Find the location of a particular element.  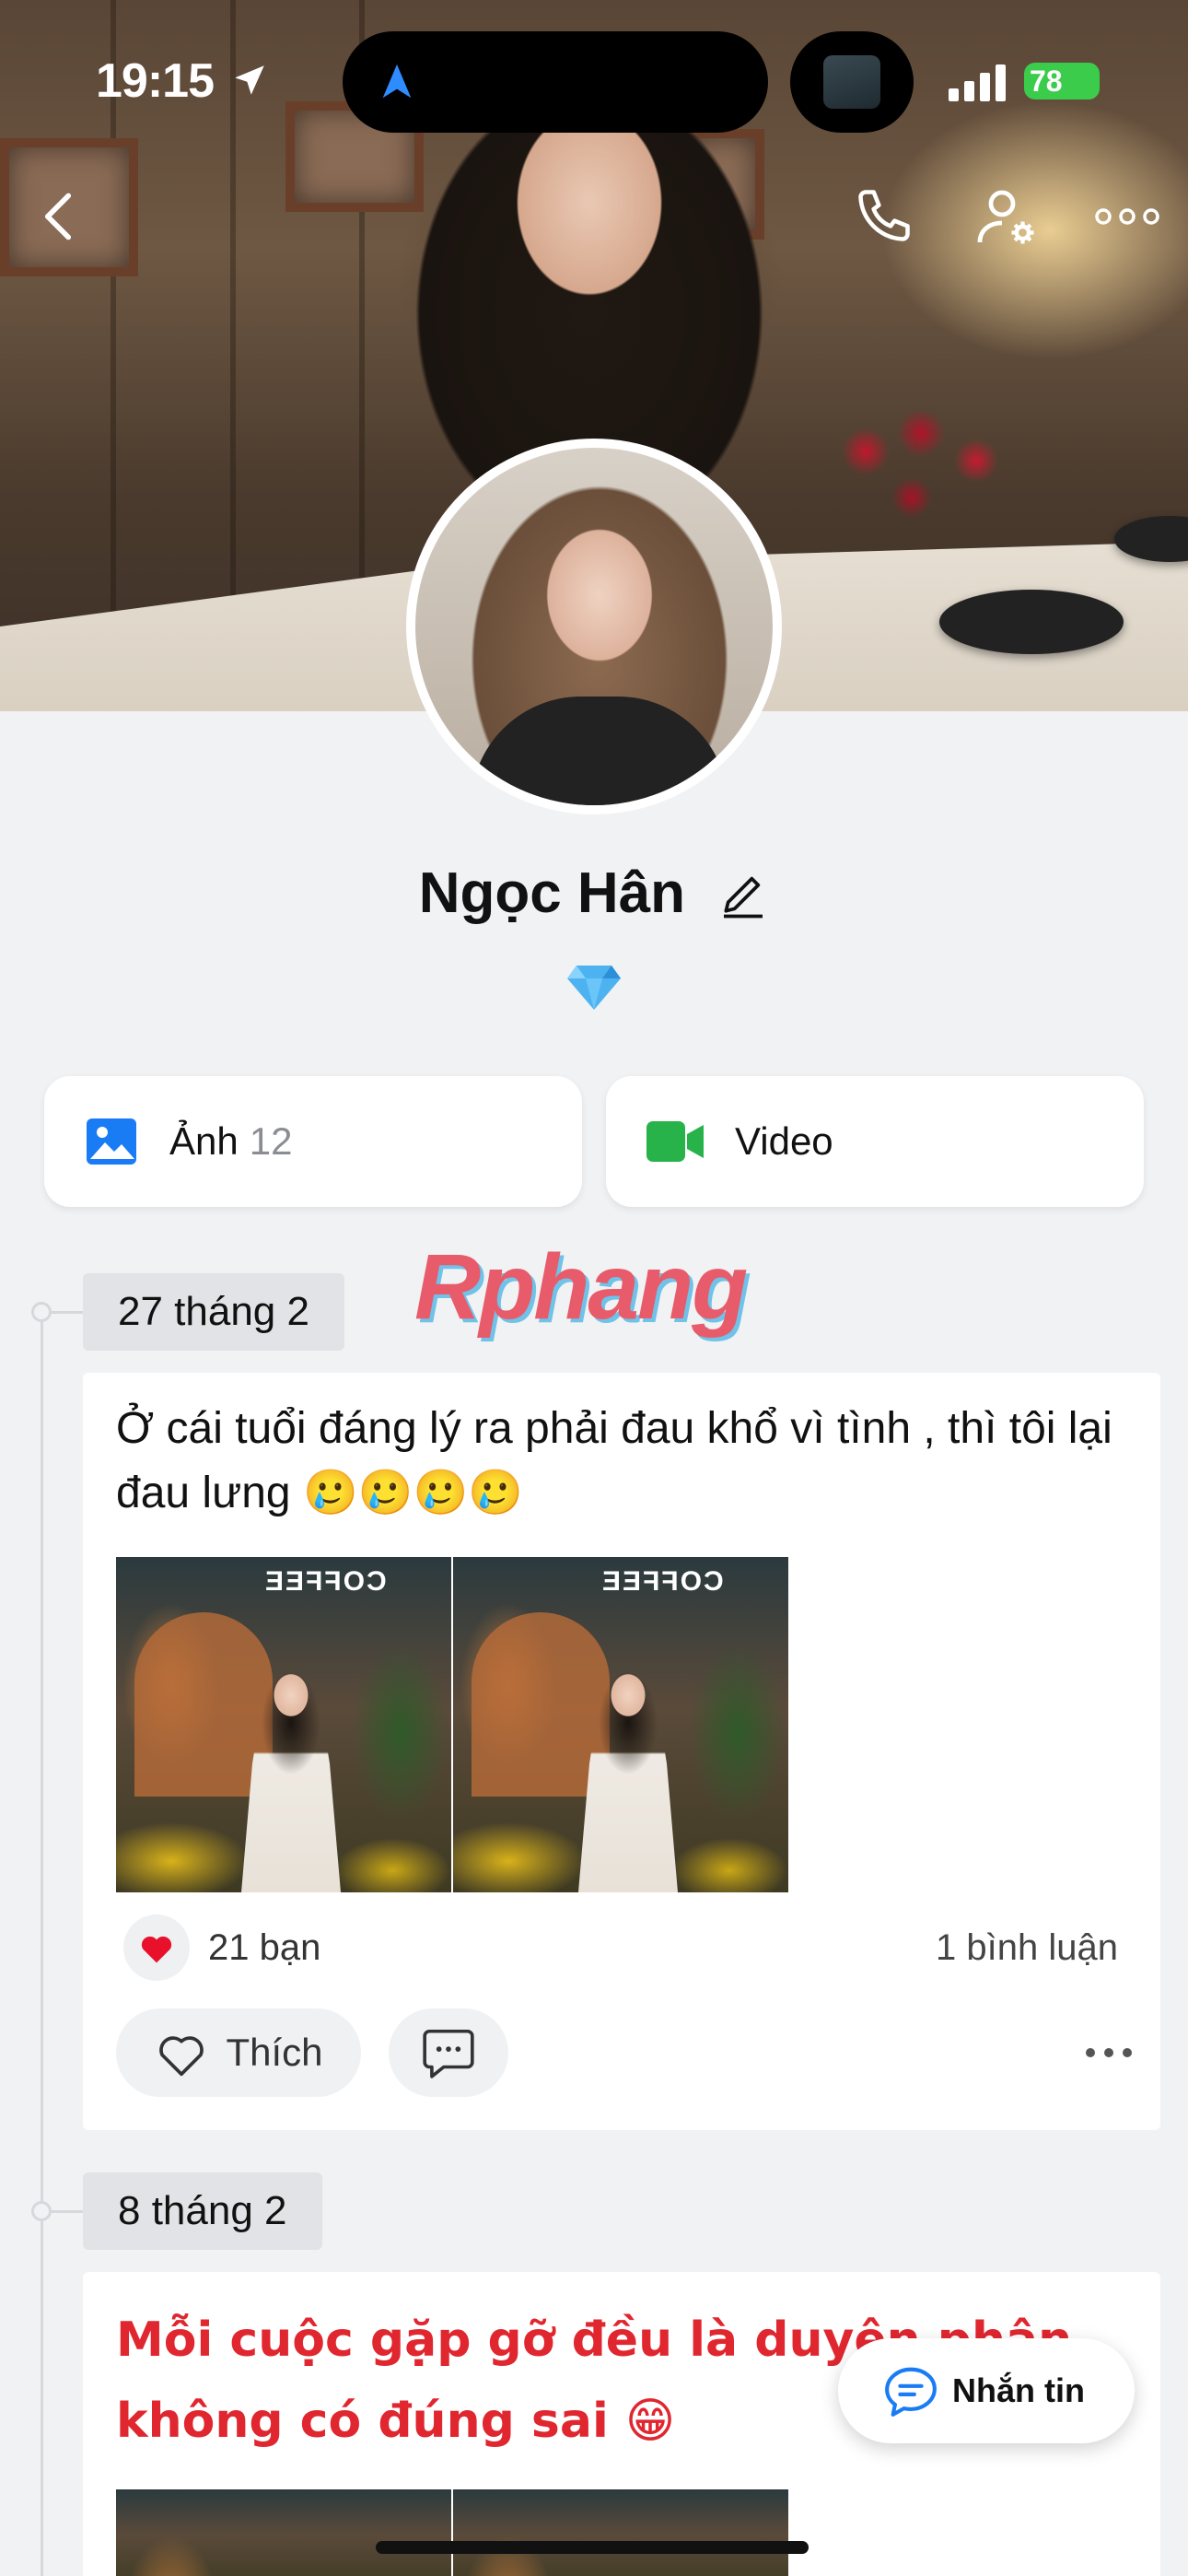

heart-icon is located at coordinates (156, 1949).